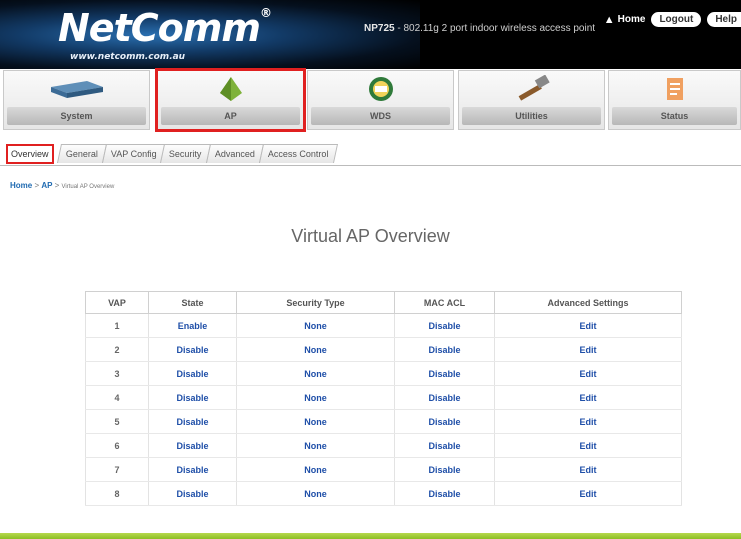  I want to click on page-title: Virtual AP Overview, so click(370, 236).